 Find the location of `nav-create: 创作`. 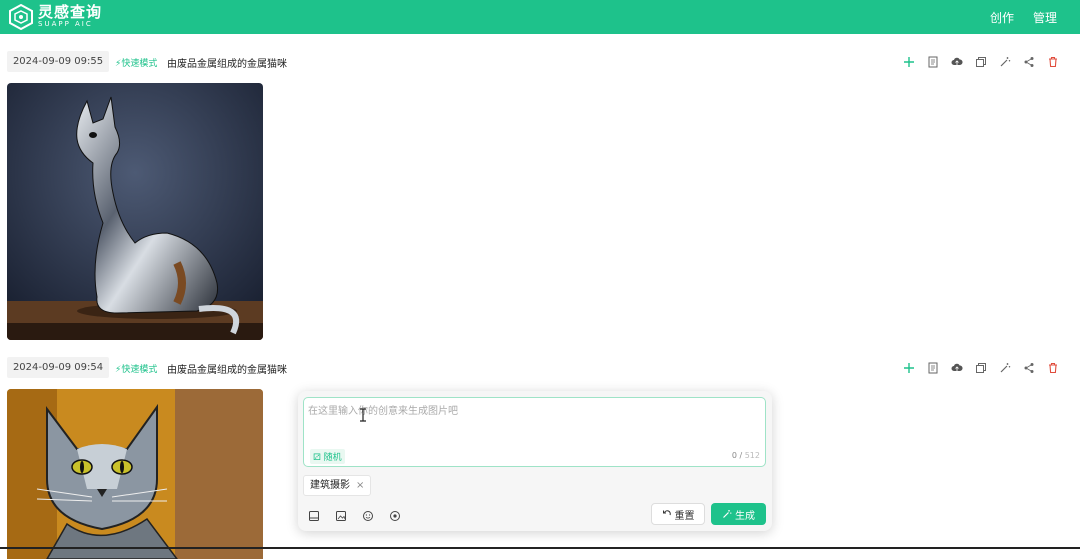

nav-create: 创作 is located at coordinates (1002, 17).